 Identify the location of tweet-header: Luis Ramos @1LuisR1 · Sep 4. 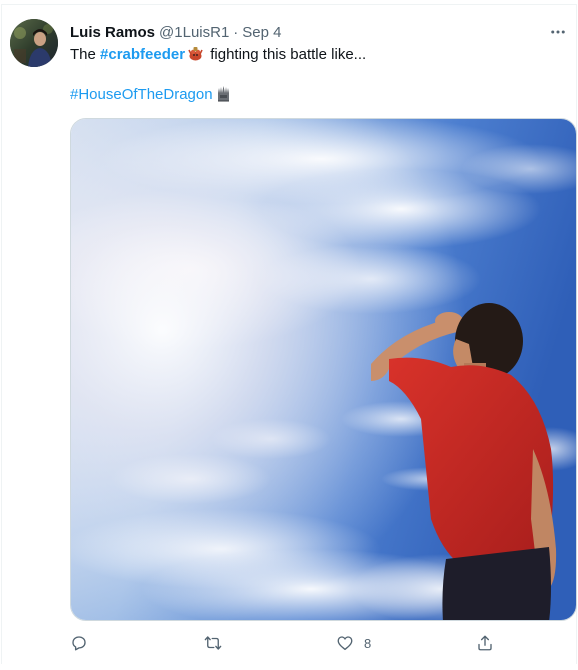
(323, 32).